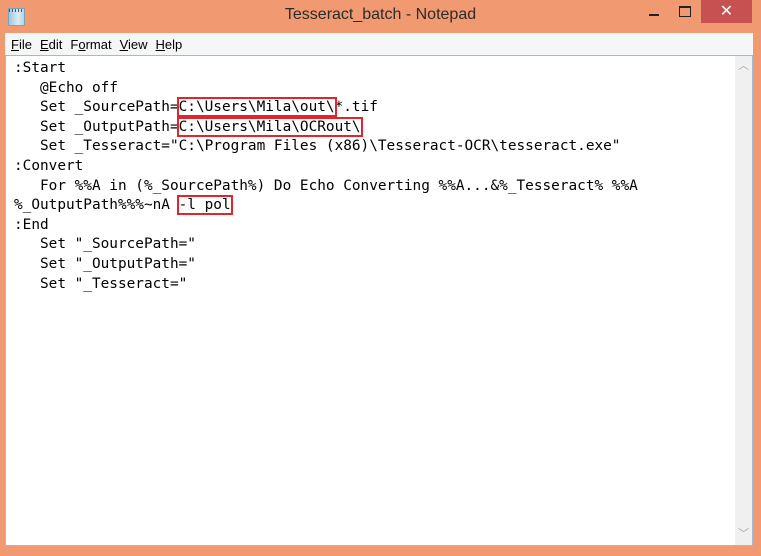  I want to click on text-line: Set _SourcePath=C:\Users\Mila\out\*.tif, so click(374, 107).